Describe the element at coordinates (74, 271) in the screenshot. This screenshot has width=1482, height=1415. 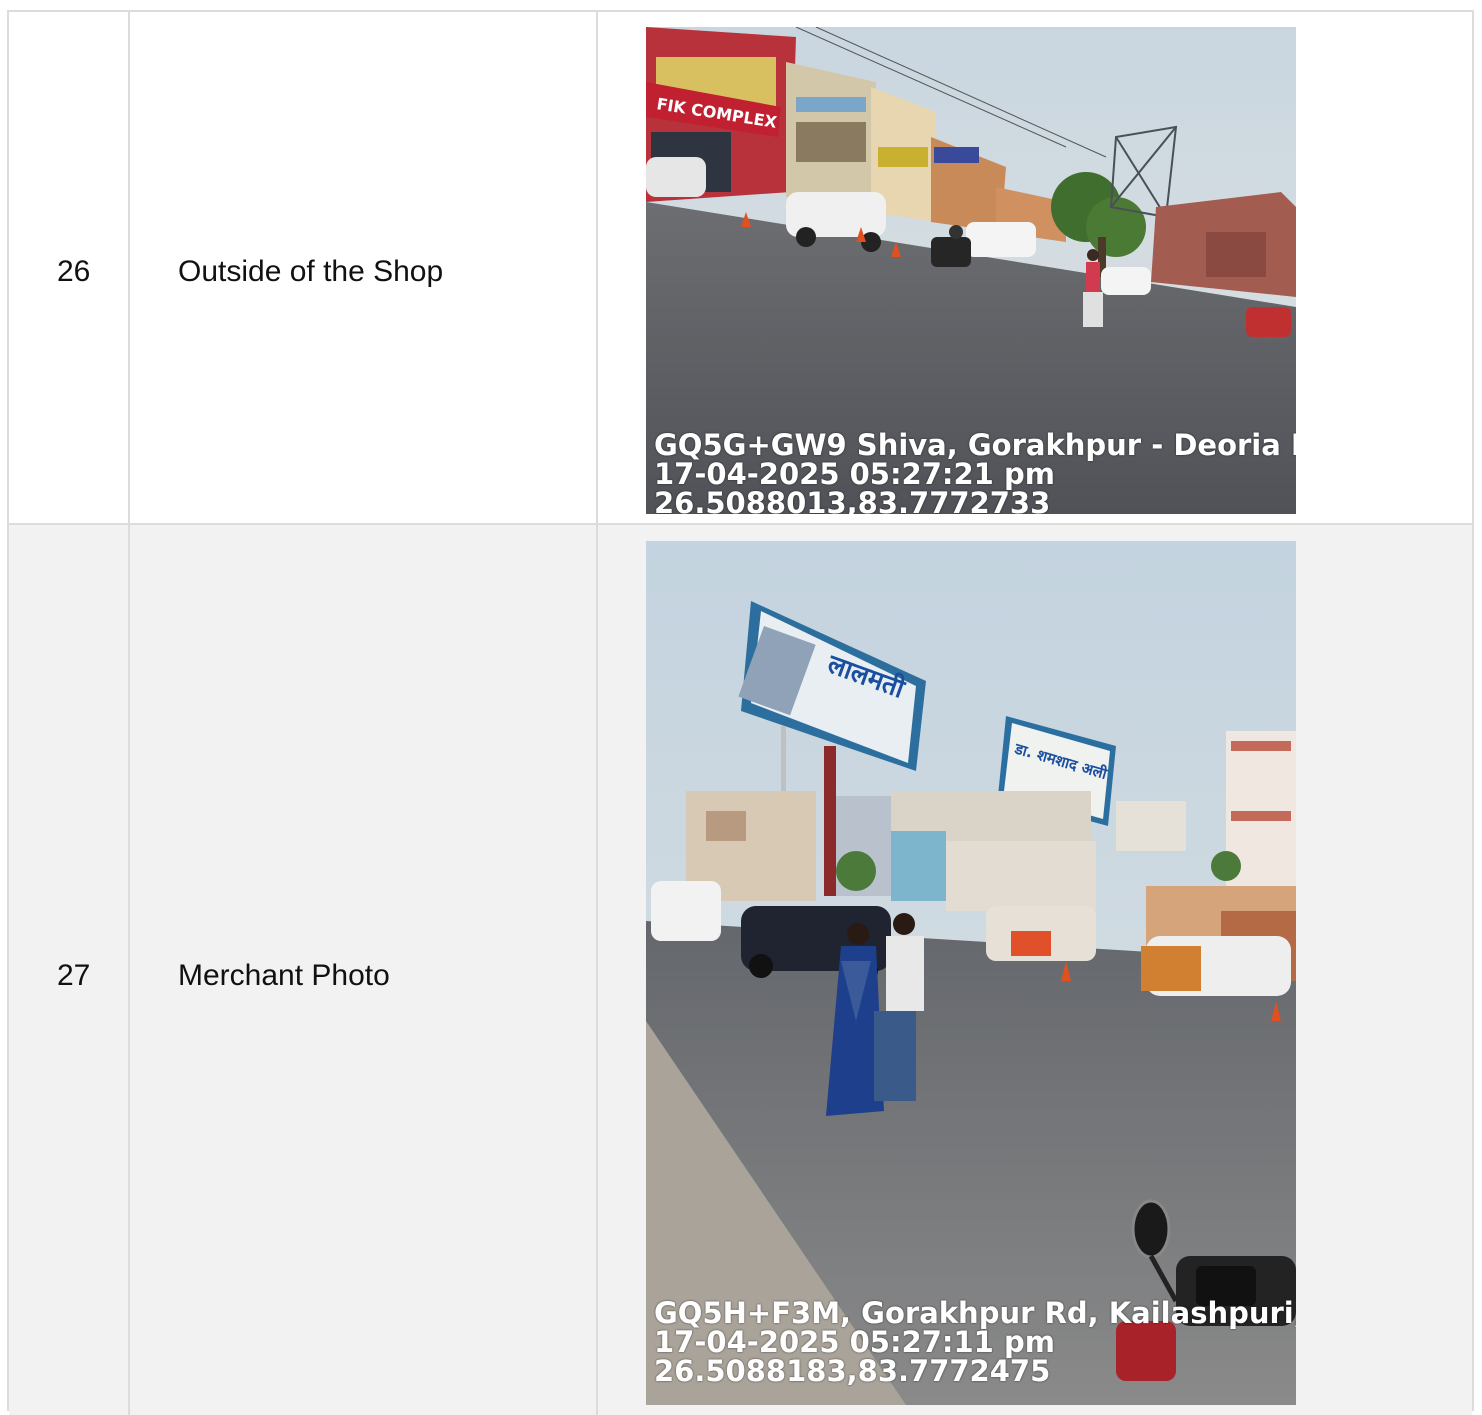
I see `row-number: 26` at that location.